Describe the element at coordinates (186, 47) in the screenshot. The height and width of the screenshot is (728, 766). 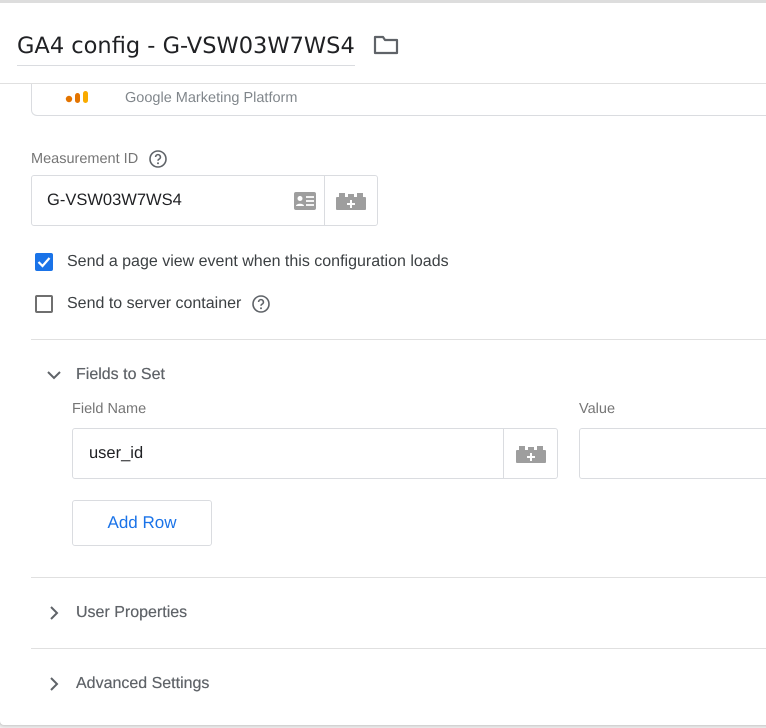
I see `tag-title-field: GA4 config - G-VSW03W7WS4` at that location.